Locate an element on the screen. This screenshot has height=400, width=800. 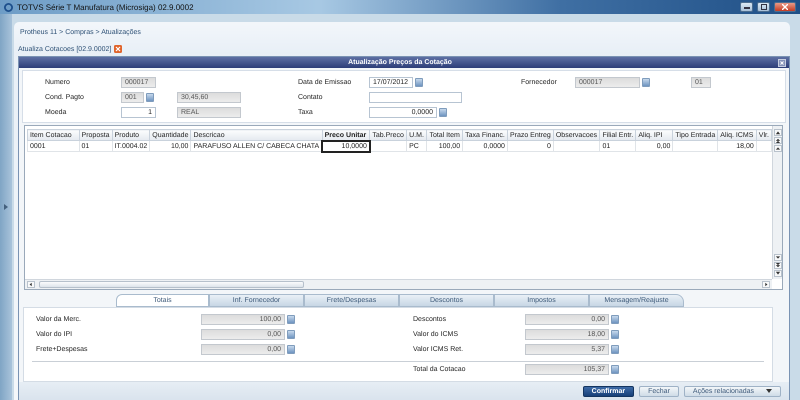
minimize-button is located at coordinates (746, 7).